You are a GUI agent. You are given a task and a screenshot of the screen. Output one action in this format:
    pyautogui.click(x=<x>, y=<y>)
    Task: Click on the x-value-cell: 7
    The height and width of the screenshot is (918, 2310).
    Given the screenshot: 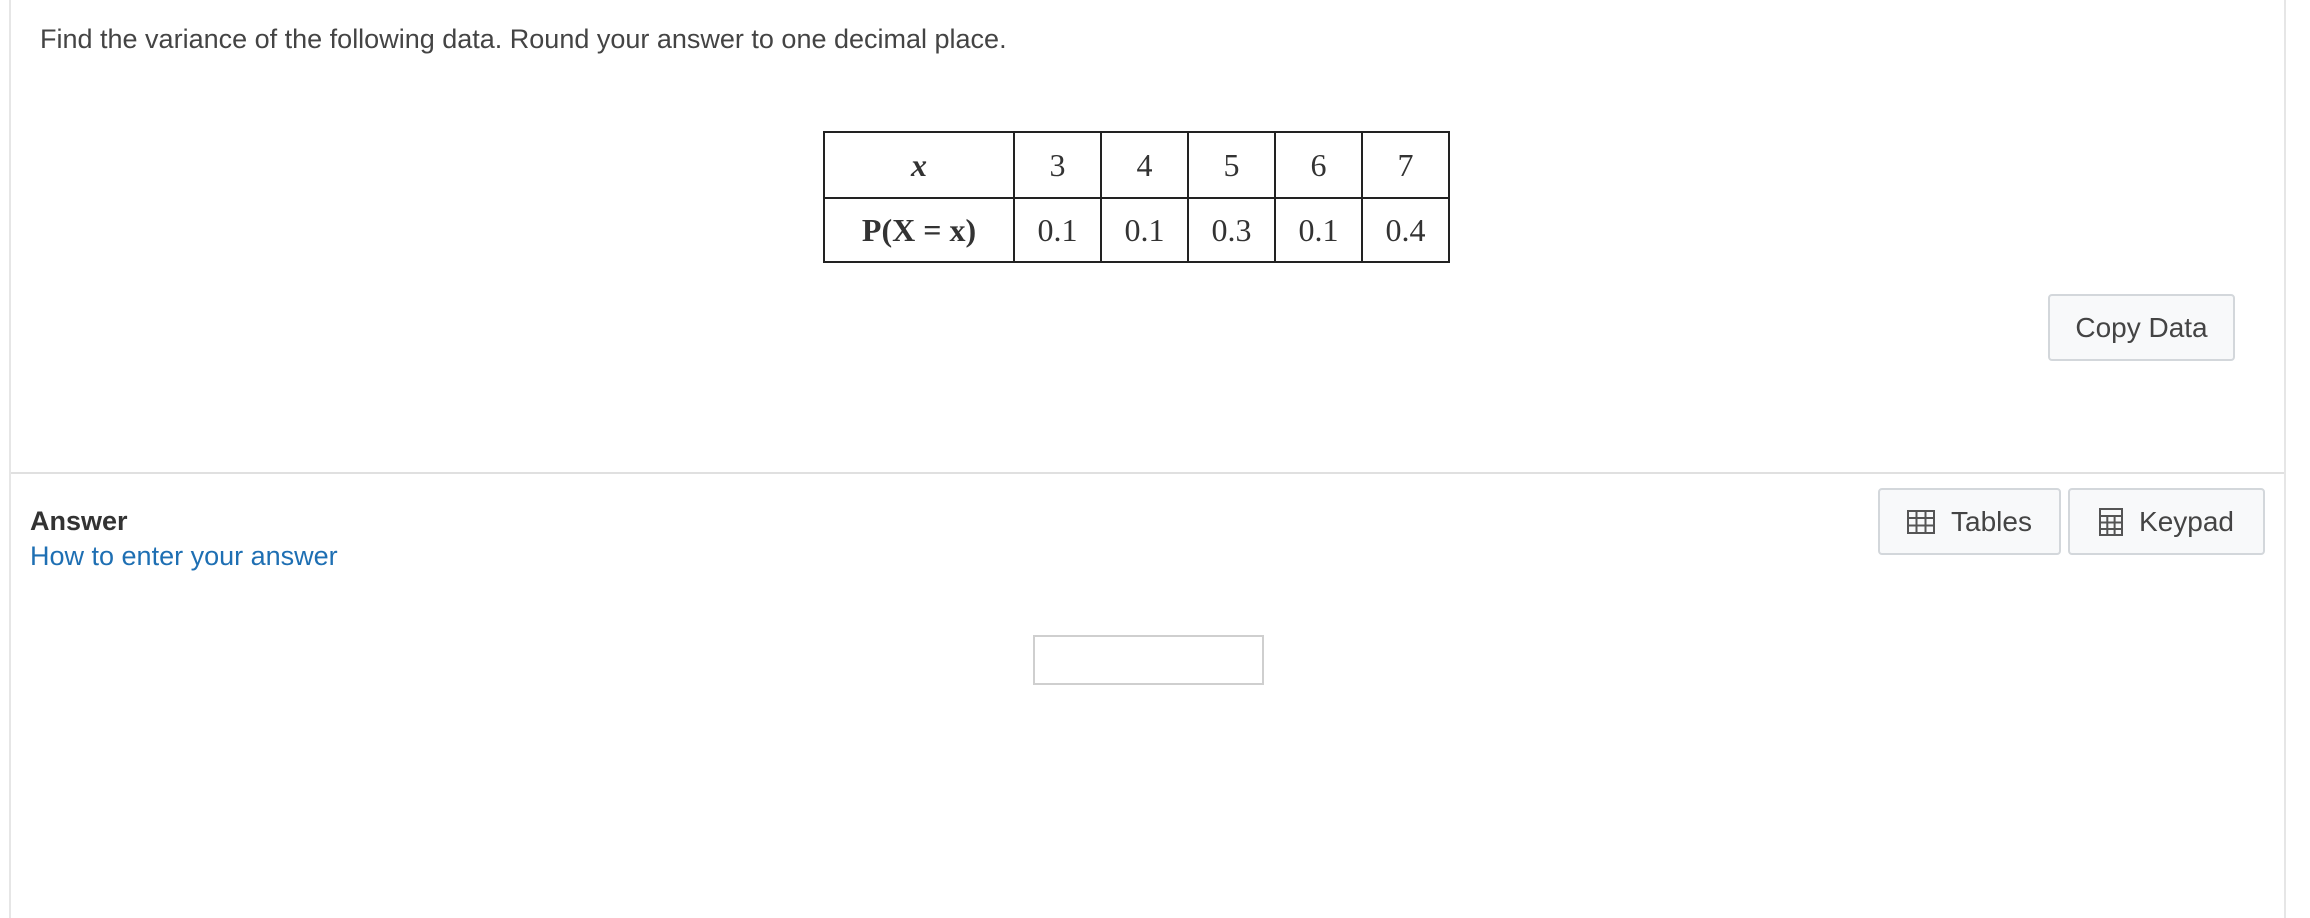 What is the action you would take?
    pyautogui.click(x=1405, y=165)
    